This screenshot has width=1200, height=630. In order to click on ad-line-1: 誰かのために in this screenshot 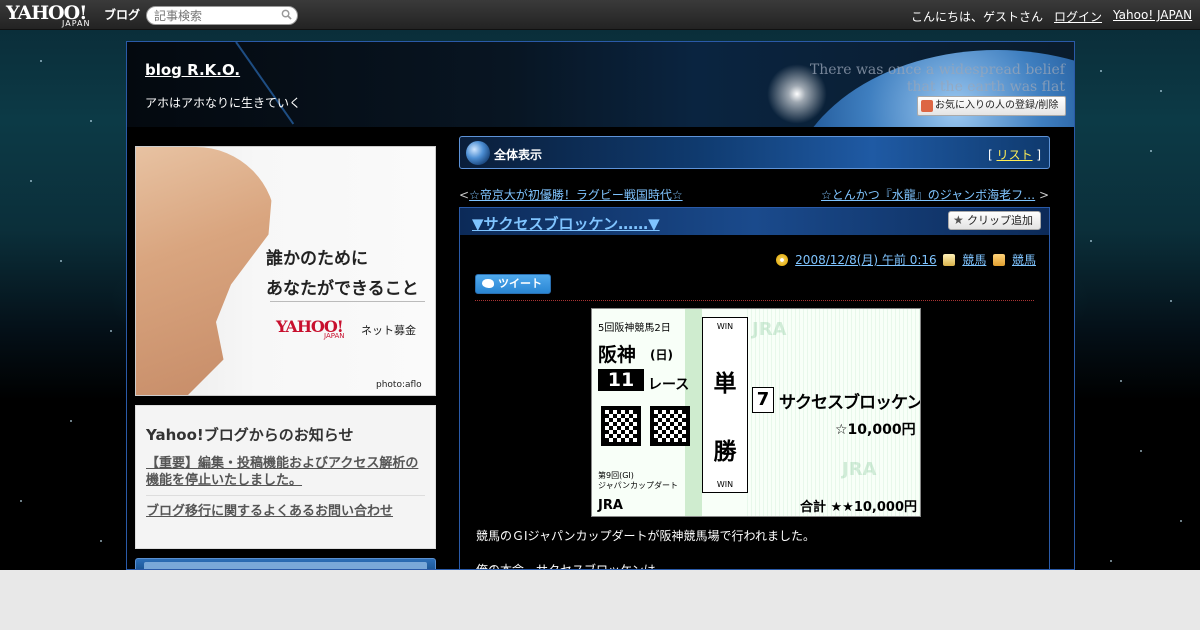, I will do `click(317, 259)`.